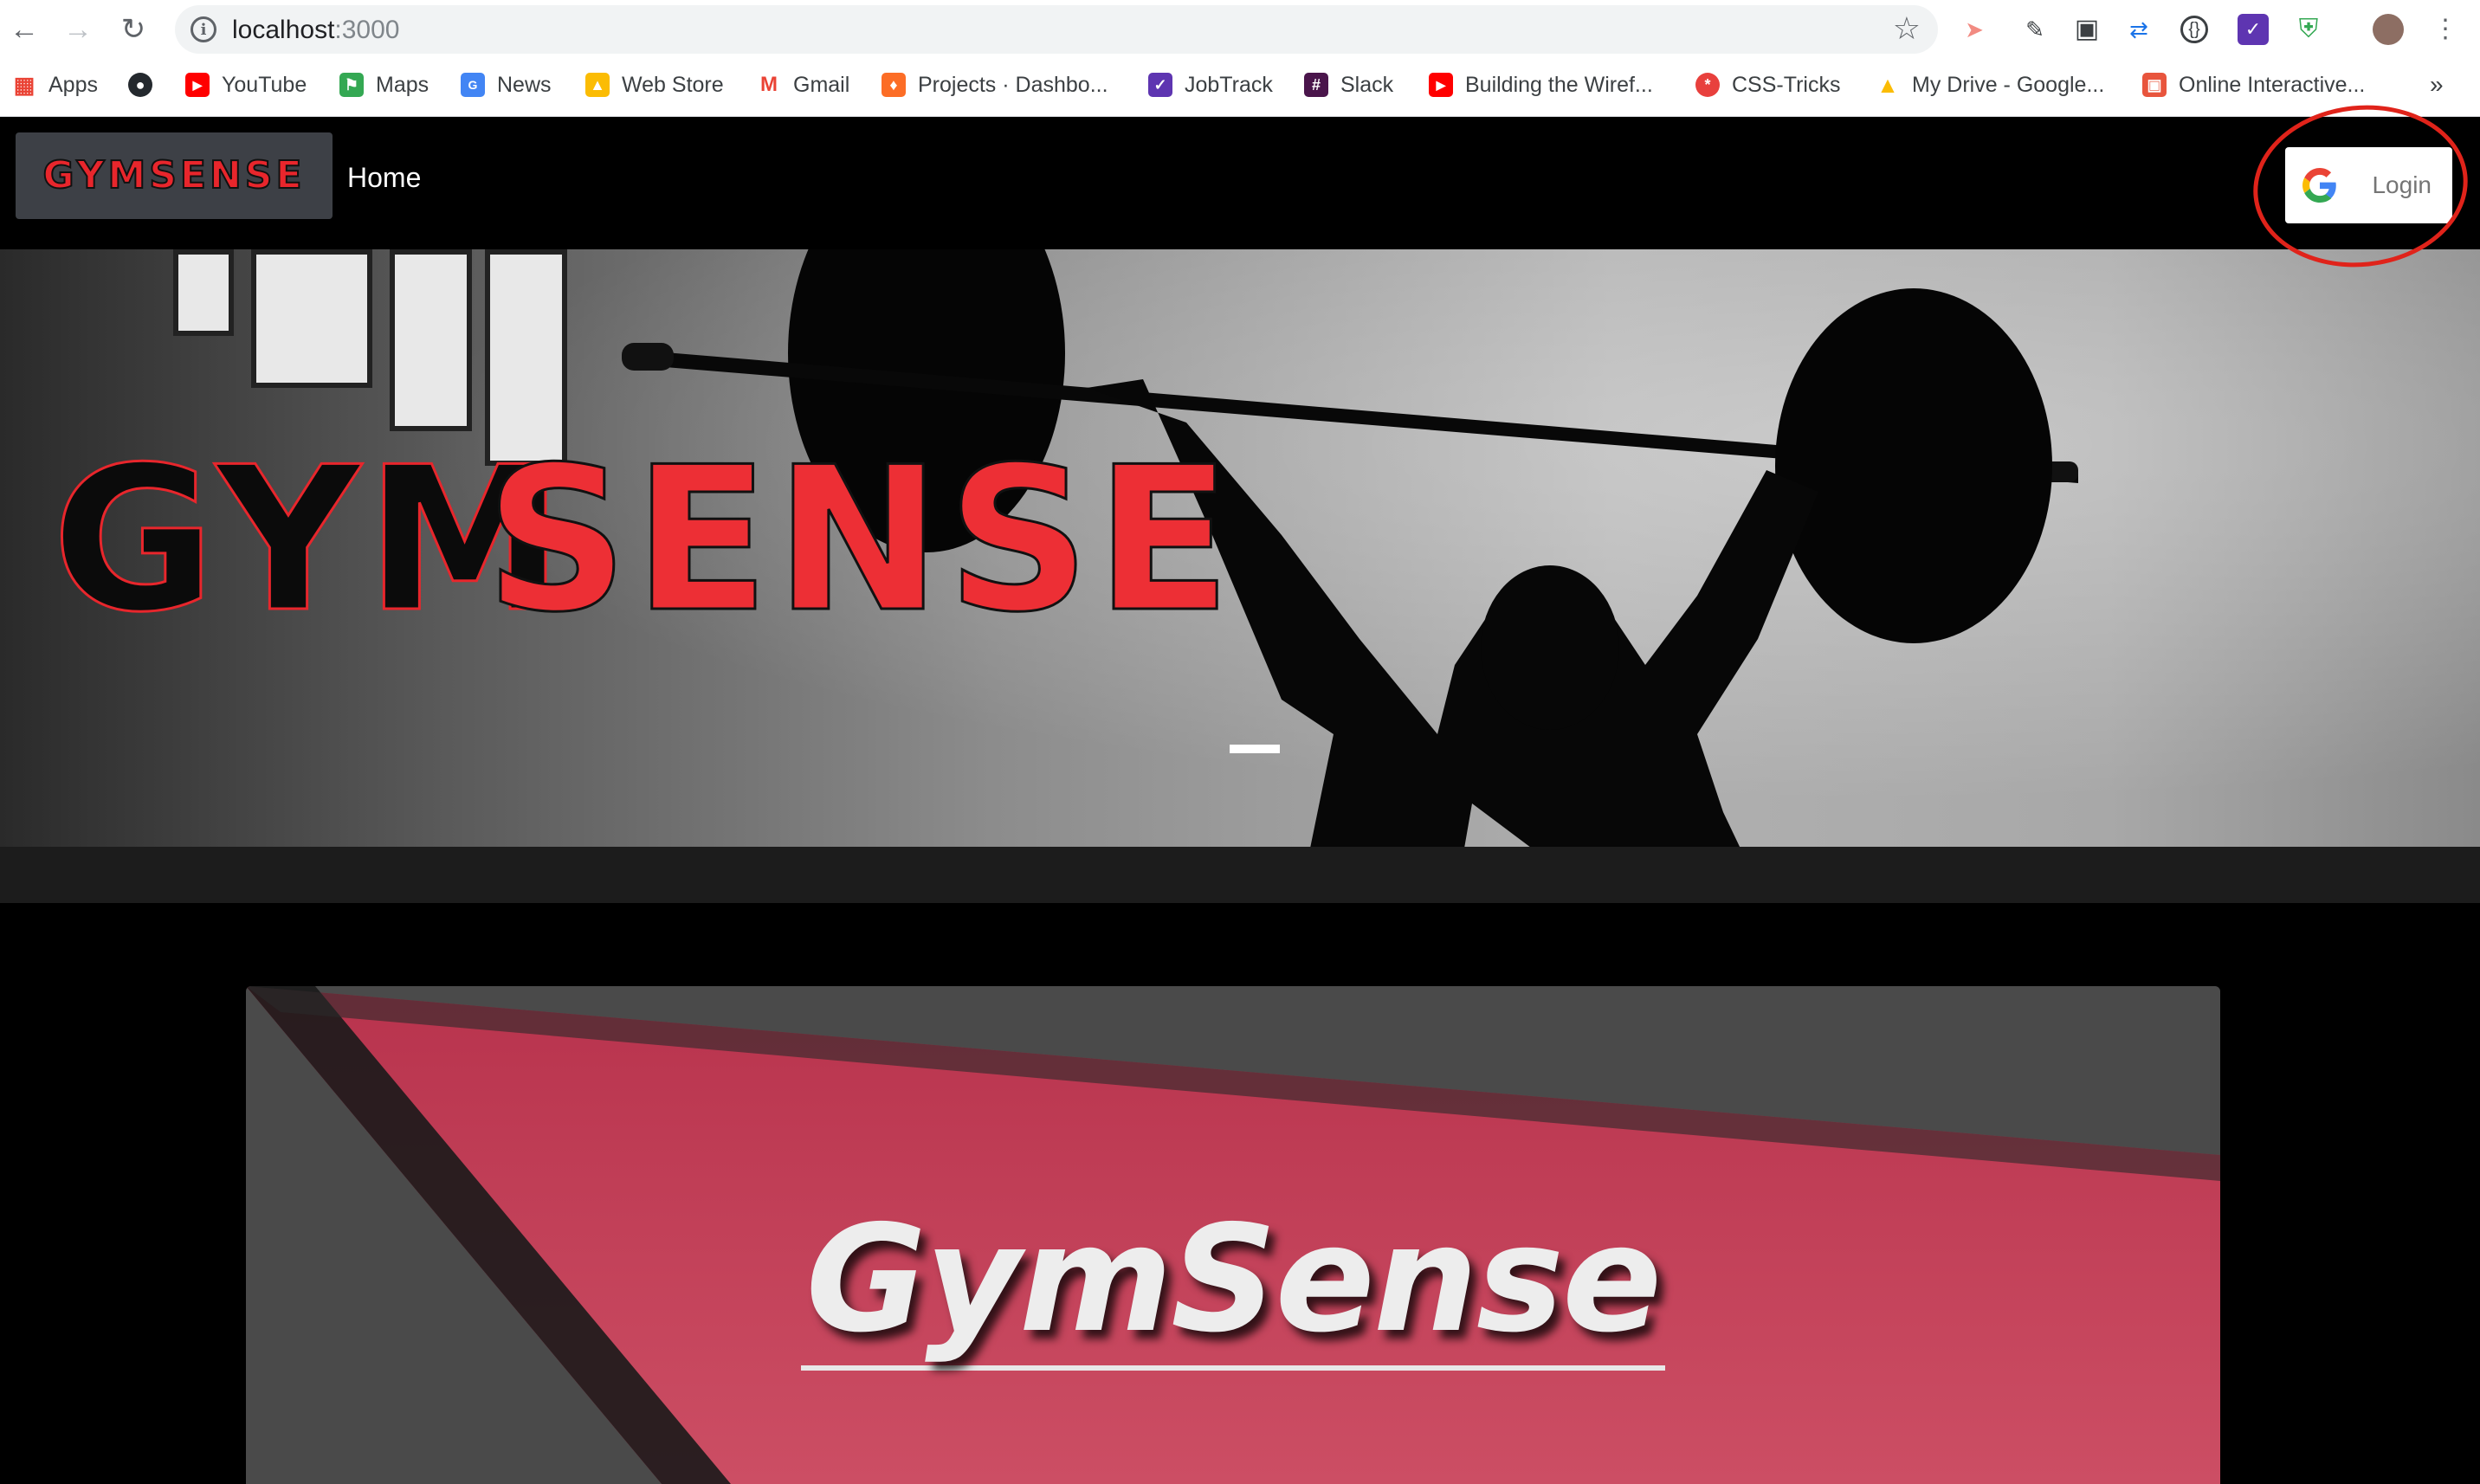 The height and width of the screenshot is (1484, 2480). What do you see at coordinates (351, 85) in the screenshot?
I see `maps-icon: ⚑` at bounding box center [351, 85].